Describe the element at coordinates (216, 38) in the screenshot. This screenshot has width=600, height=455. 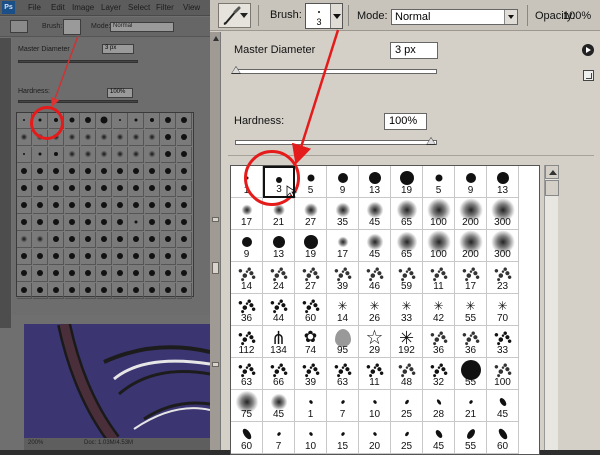
I see `dock-collapse-icon` at that location.